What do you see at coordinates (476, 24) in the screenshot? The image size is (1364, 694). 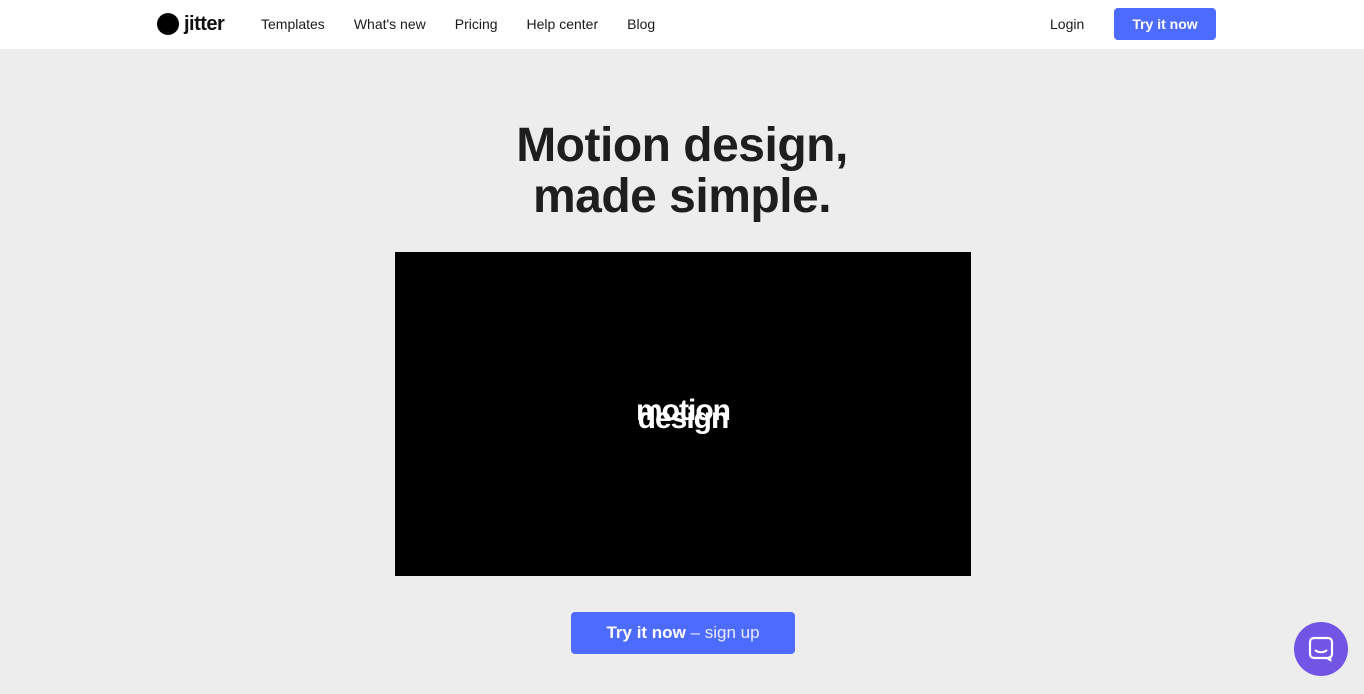 I see `nav-pricing: Pricing` at bounding box center [476, 24].